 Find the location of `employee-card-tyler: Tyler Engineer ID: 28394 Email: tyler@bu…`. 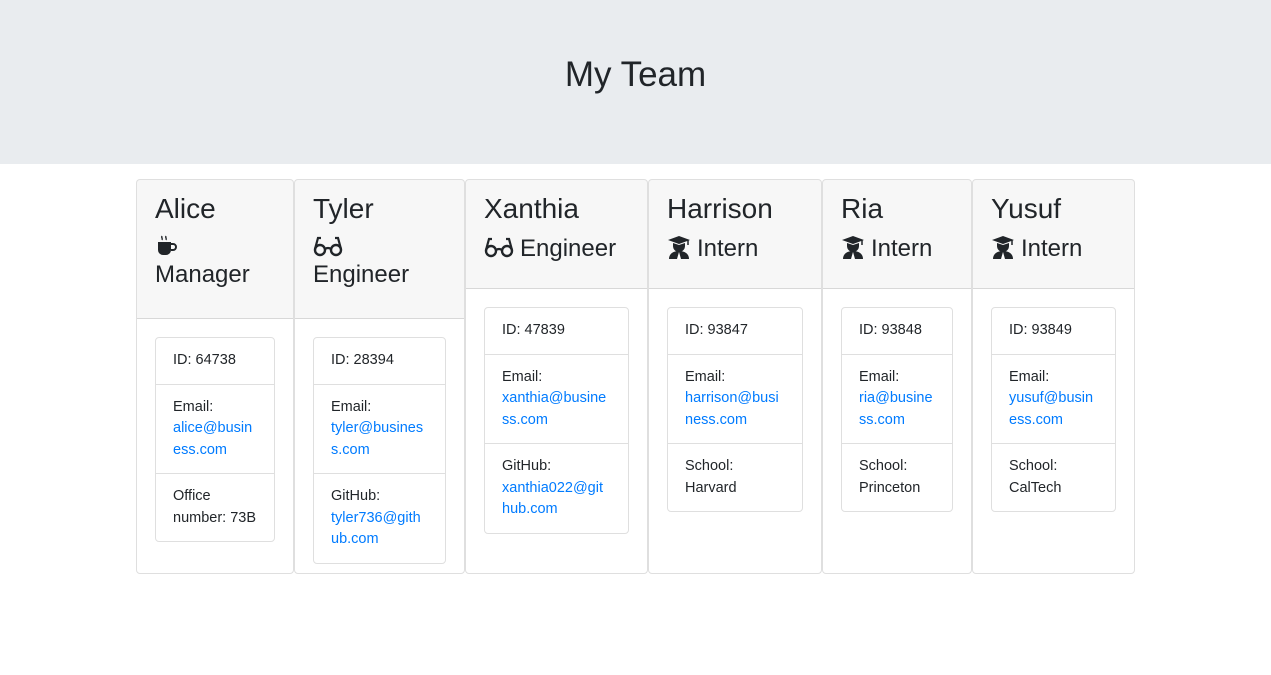

employee-card-tyler: Tyler Engineer ID: 28394 Email: tyler@bu… is located at coordinates (379, 376).